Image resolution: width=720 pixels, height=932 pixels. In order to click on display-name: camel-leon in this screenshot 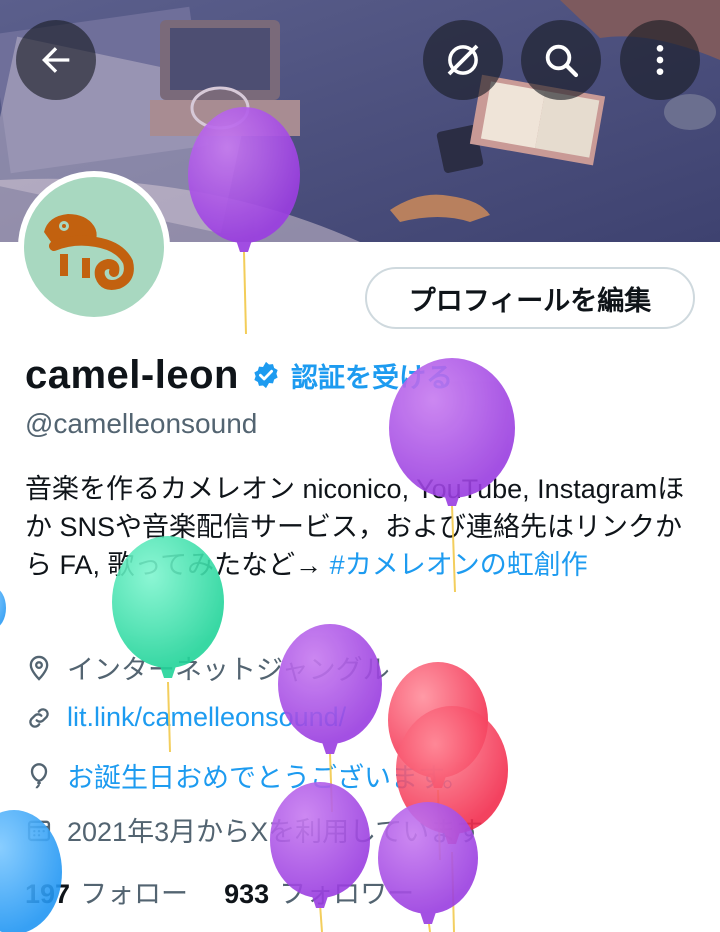, I will do `click(132, 374)`.